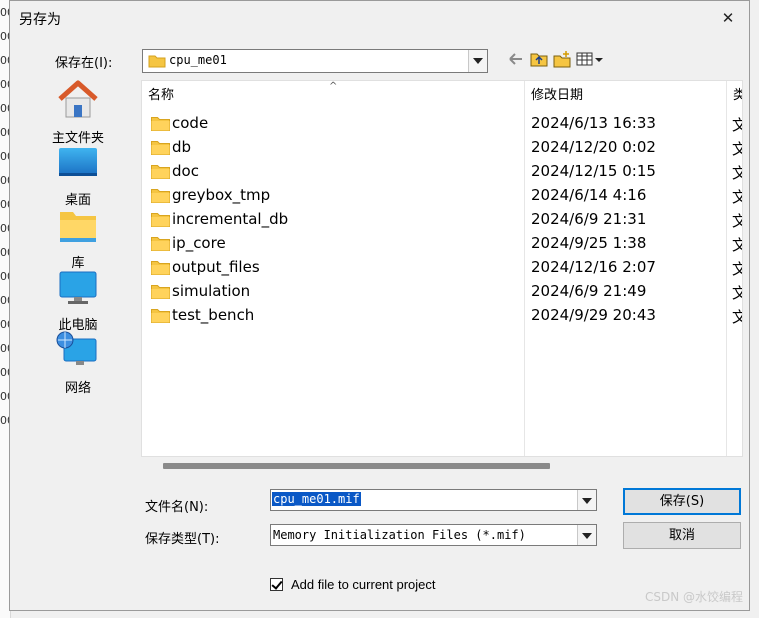 The image size is (759, 618). What do you see at coordinates (84, 63) in the screenshot?
I see `save-in-label: 保存在(I):` at bounding box center [84, 63].